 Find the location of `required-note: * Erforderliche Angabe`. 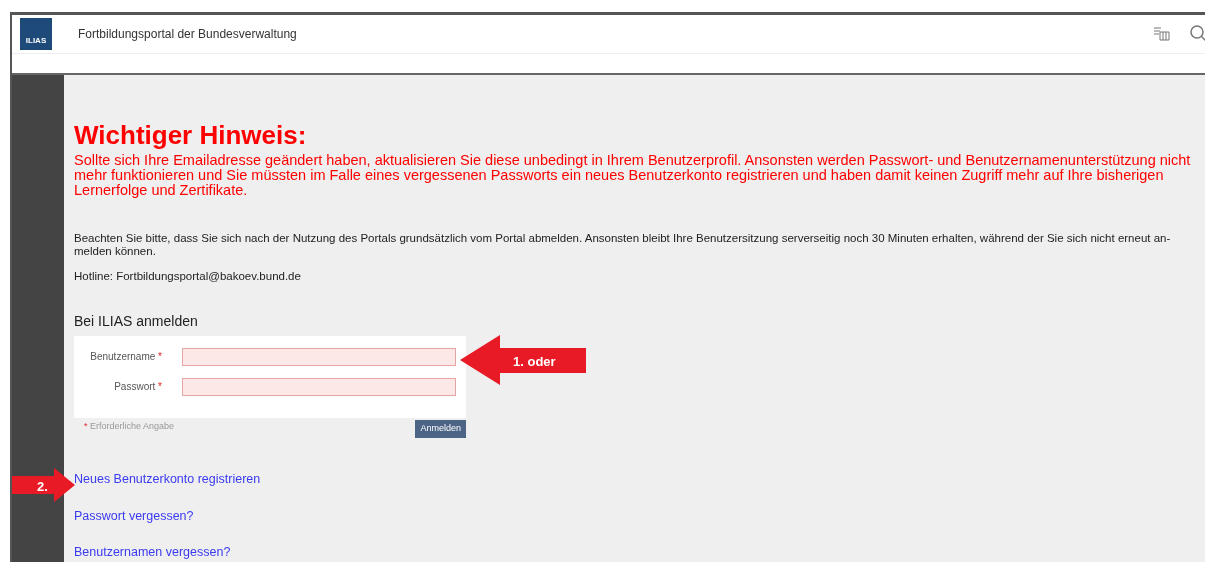

required-note: * Erforderliche Angabe is located at coordinates (129, 426).